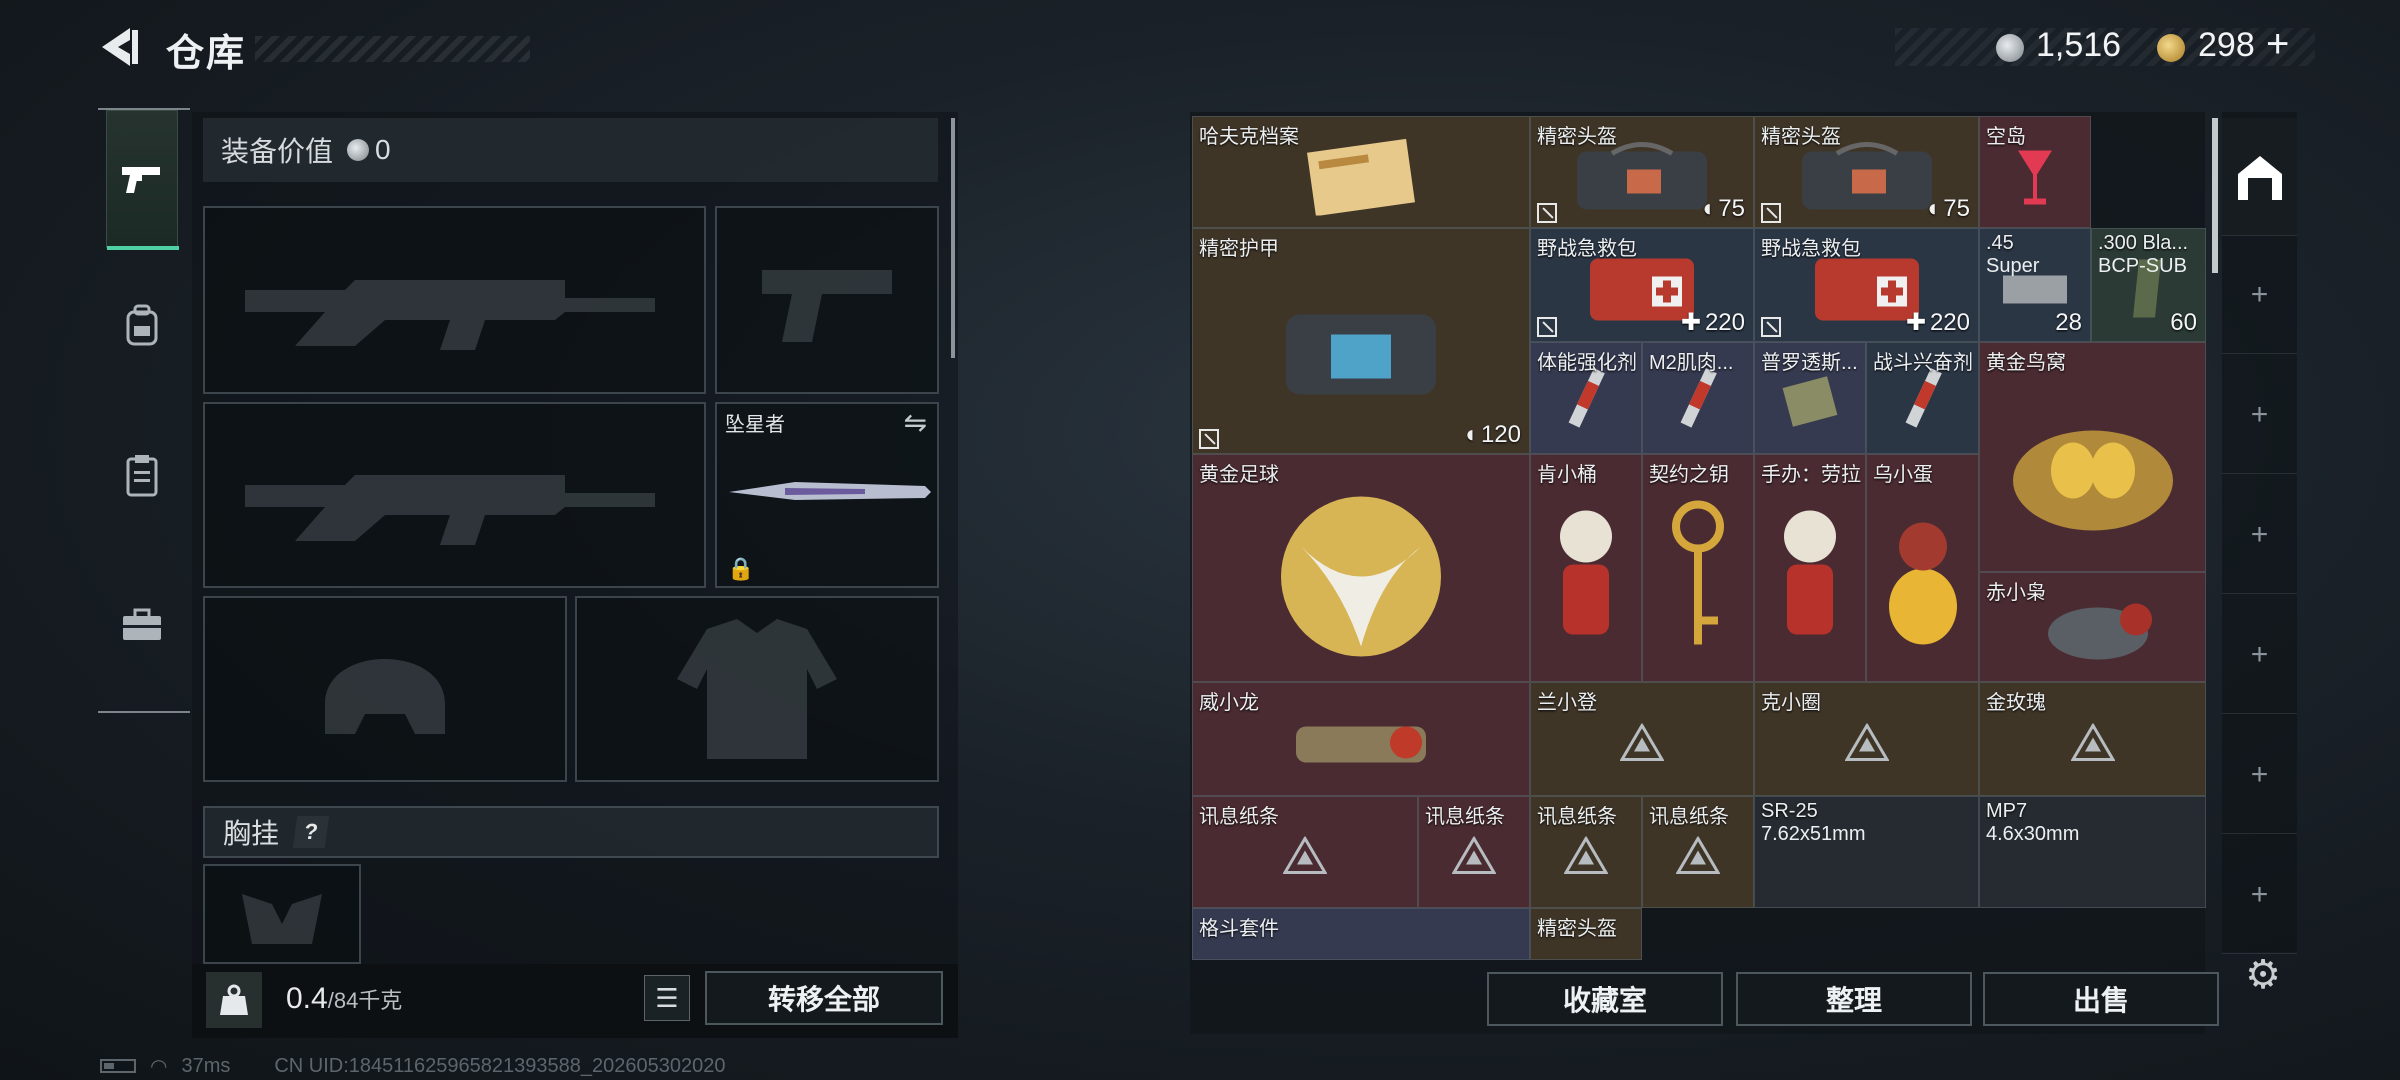 This screenshot has width=2400, height=1080. I want to click on stash-item: SR-25 7.62x51mm, so click(1866, 852).